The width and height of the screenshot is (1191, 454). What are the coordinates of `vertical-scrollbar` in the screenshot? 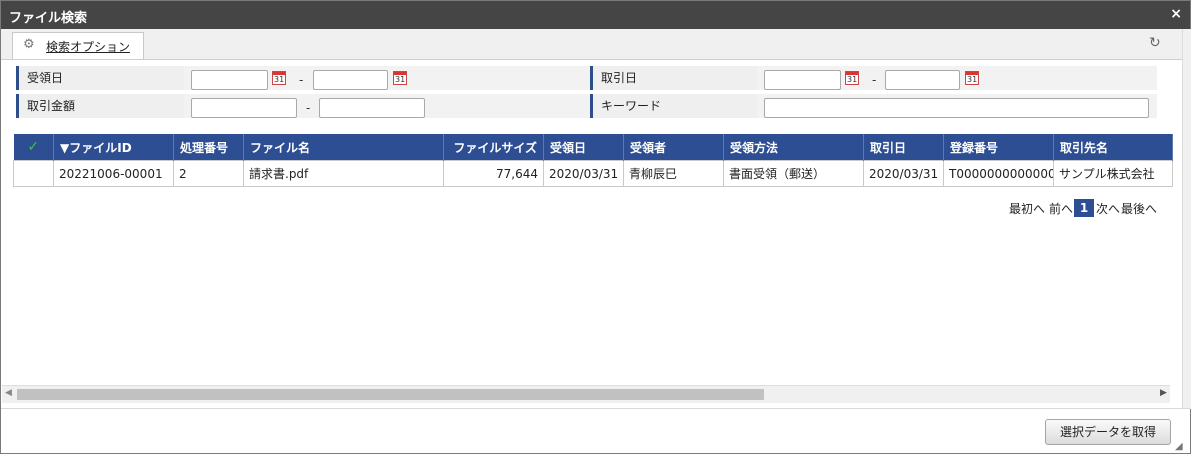 It's located at (1186, 219).